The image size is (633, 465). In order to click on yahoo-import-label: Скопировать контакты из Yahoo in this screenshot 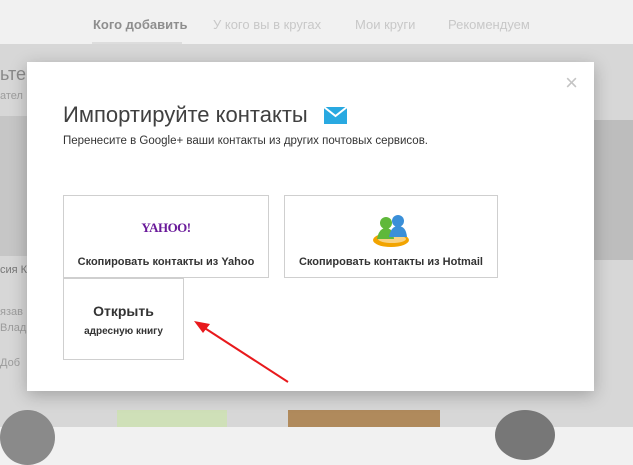, I will do `click(166, 262)`.